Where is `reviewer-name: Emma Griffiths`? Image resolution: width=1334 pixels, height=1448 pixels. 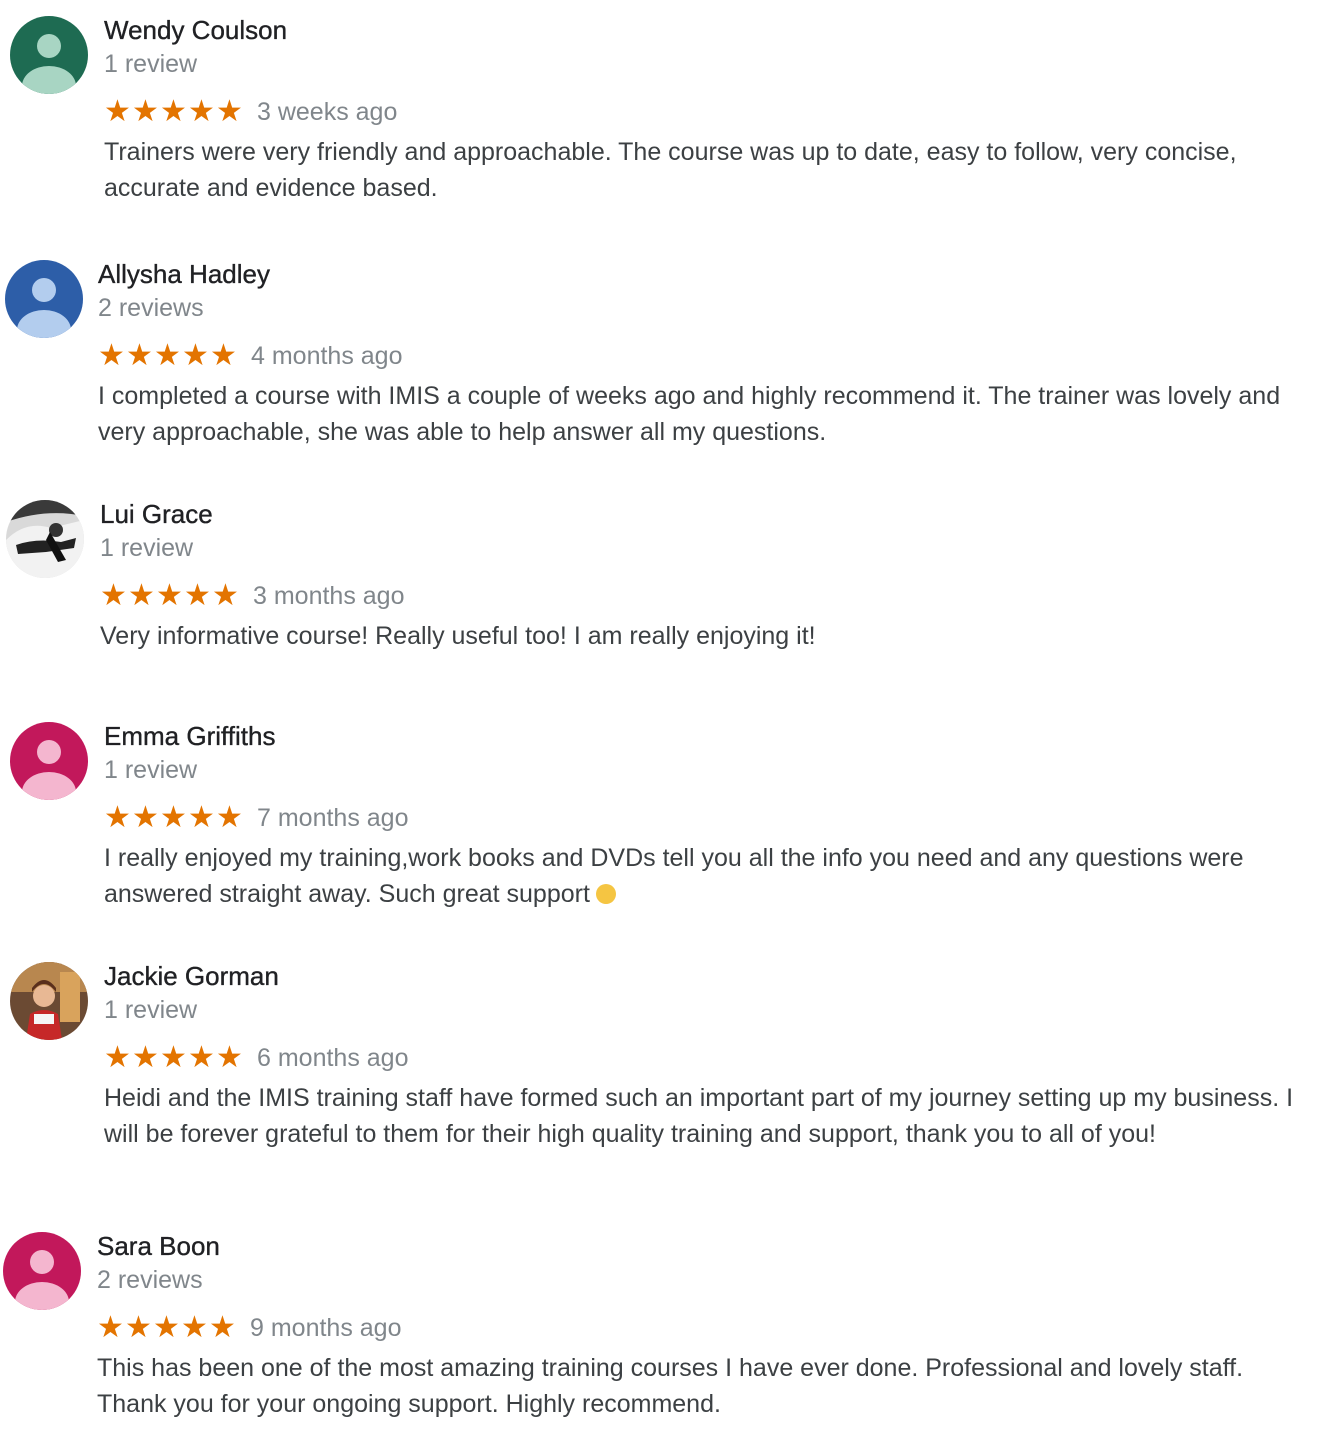
reviewer-name: Emma Griffiths is located at coordinates (190, 736).